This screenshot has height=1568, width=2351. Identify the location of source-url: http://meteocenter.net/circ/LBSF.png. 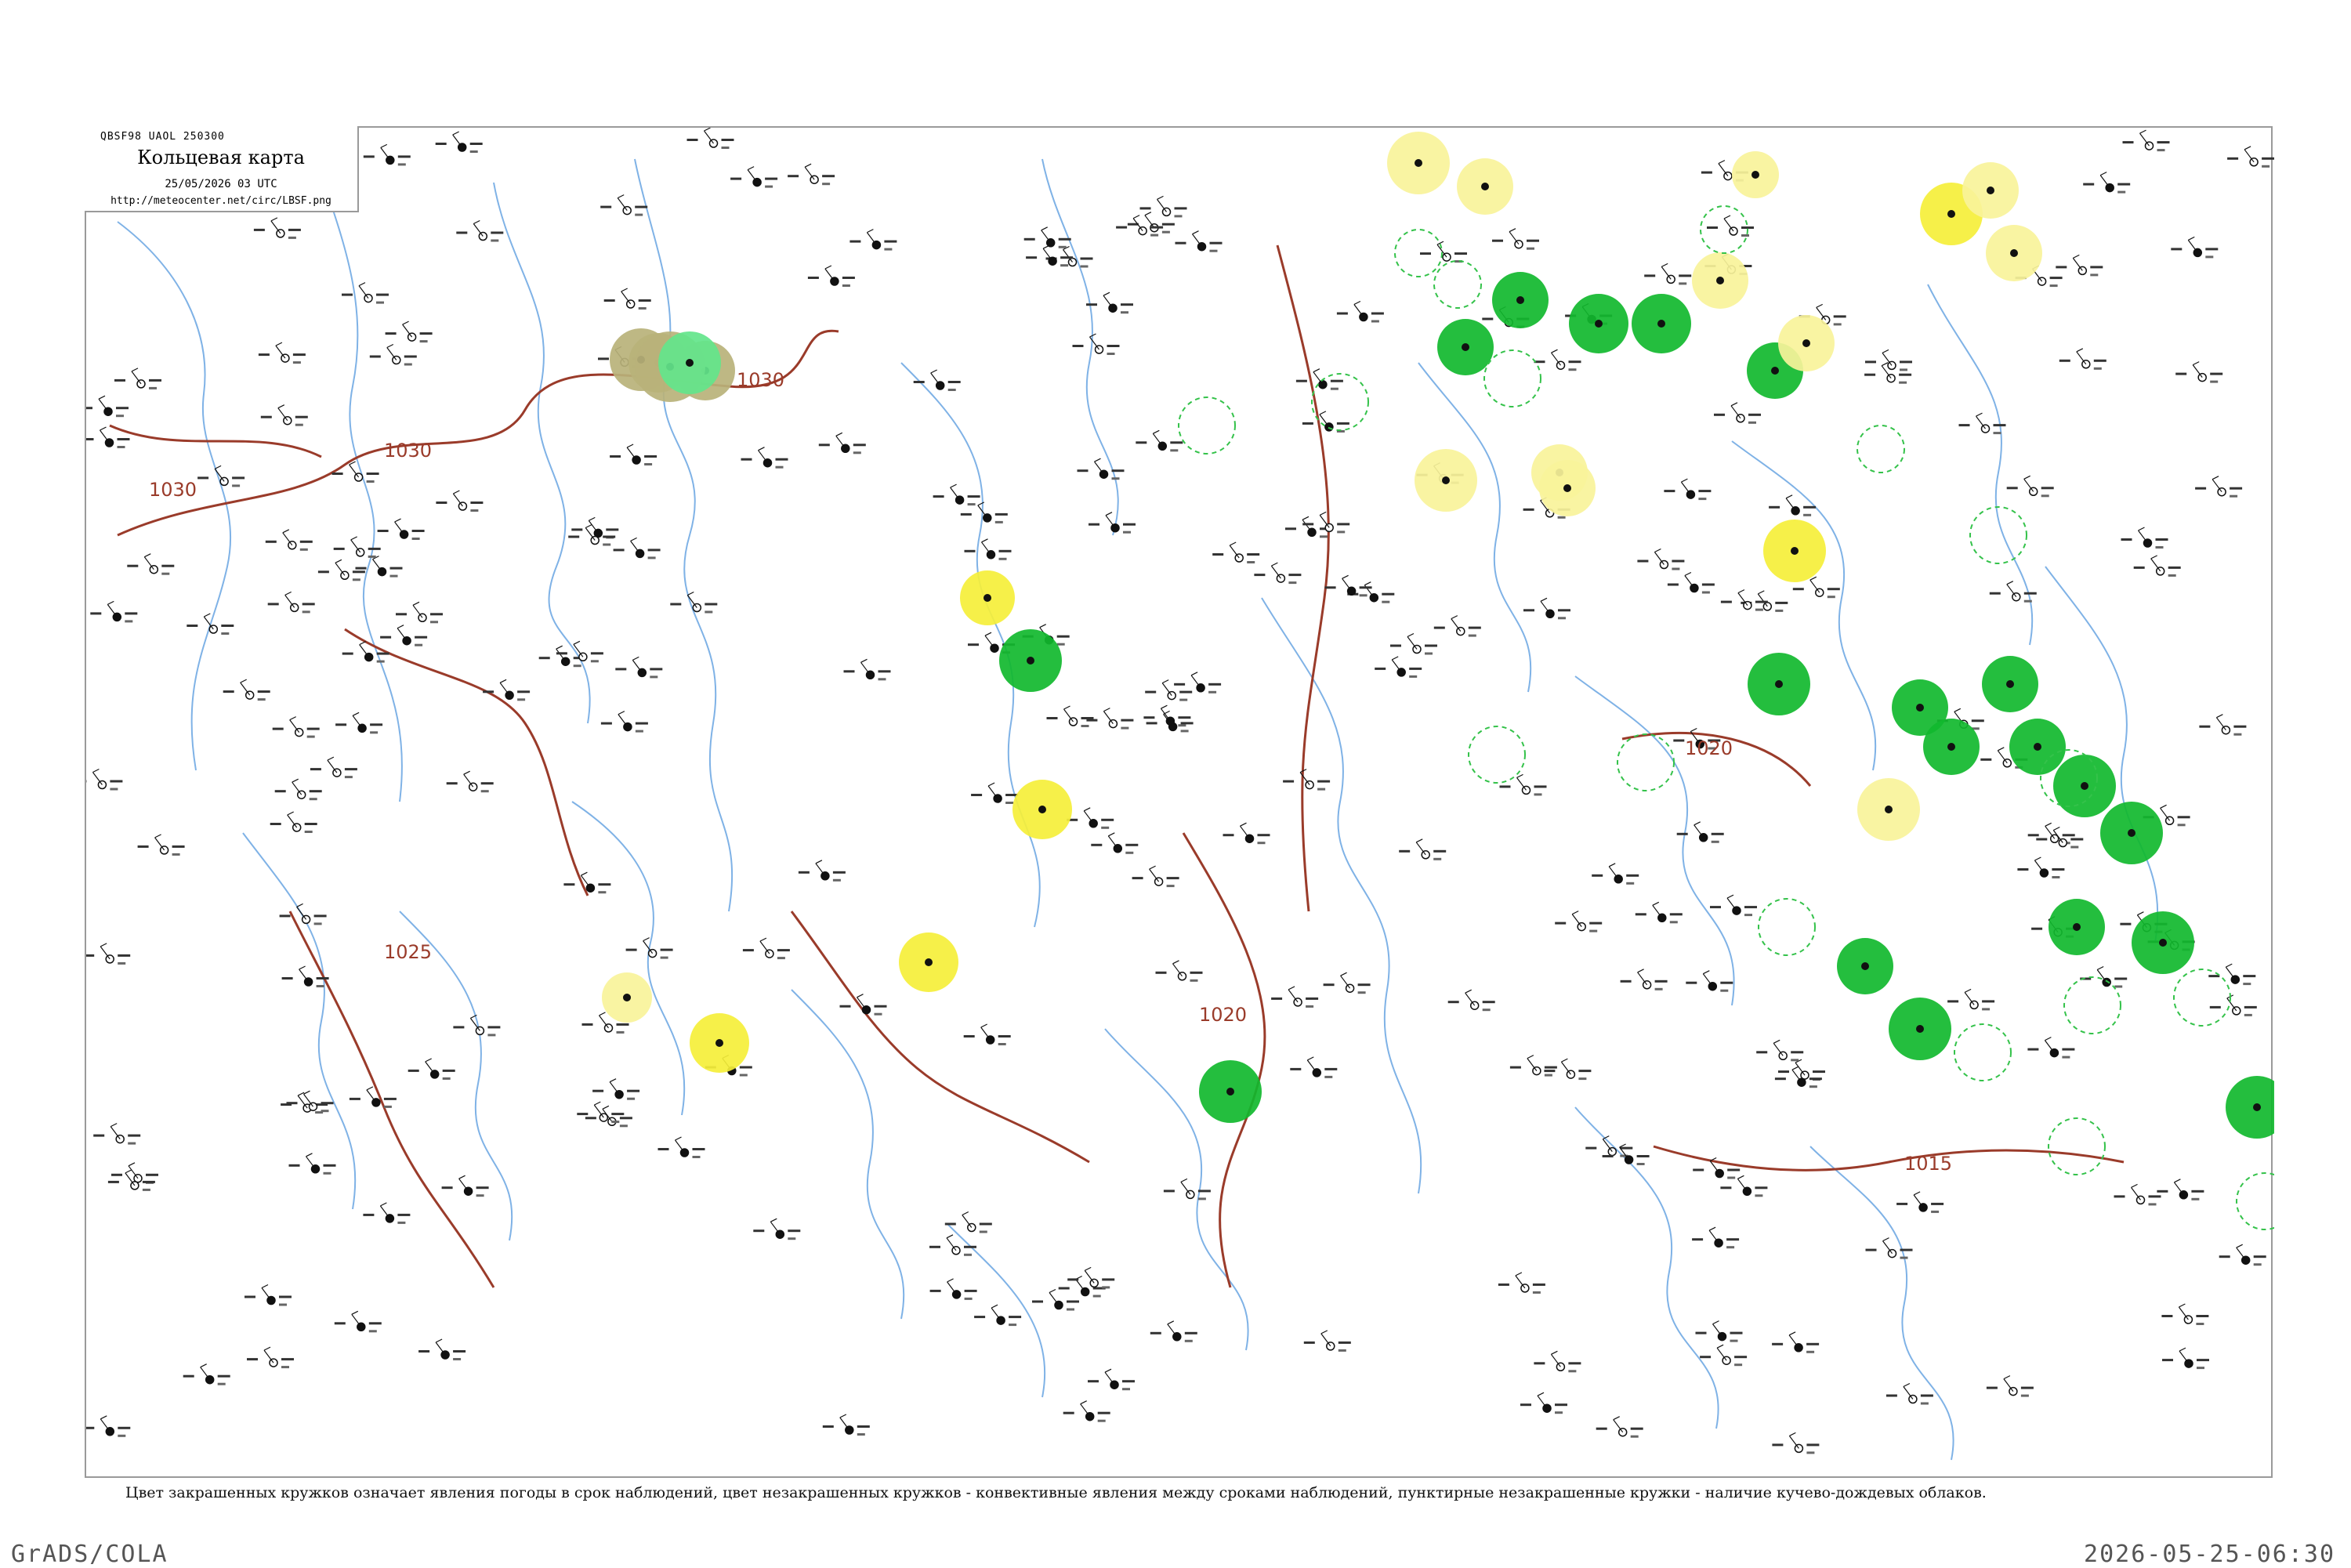
(221, 201).